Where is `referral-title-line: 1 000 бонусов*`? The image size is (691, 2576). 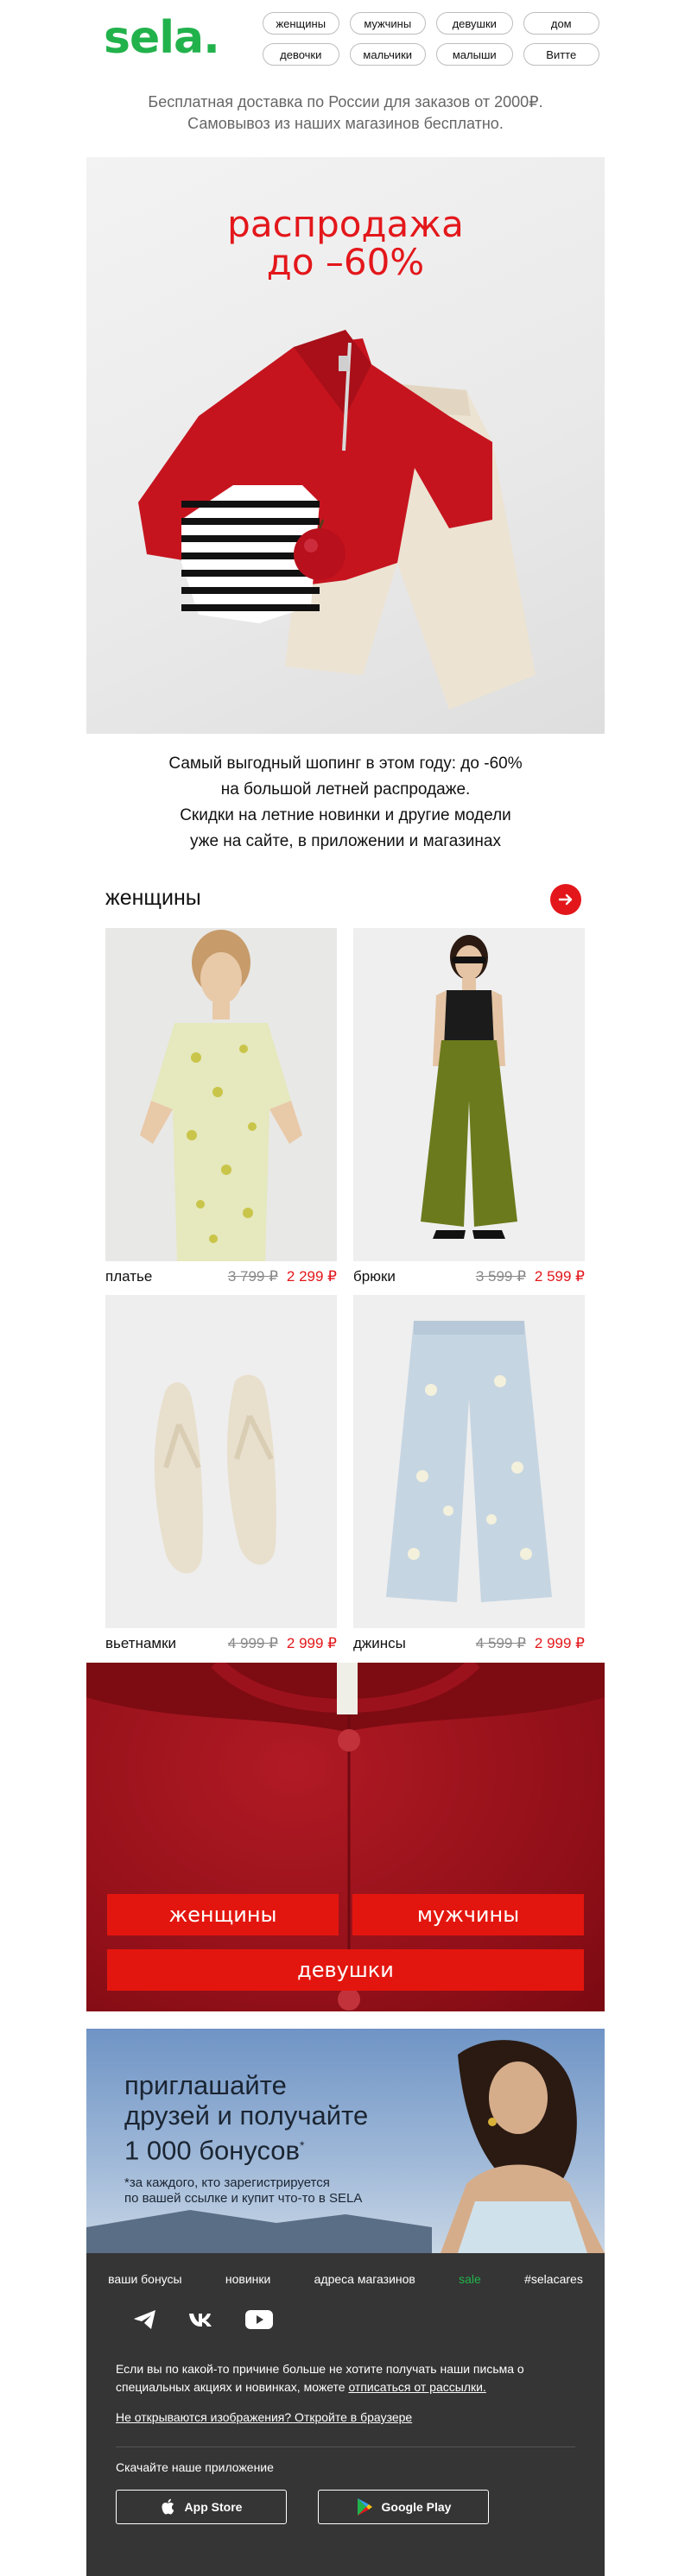
referral-title-line: 1 000 бонусов* is located at coordinates (246, 2148).